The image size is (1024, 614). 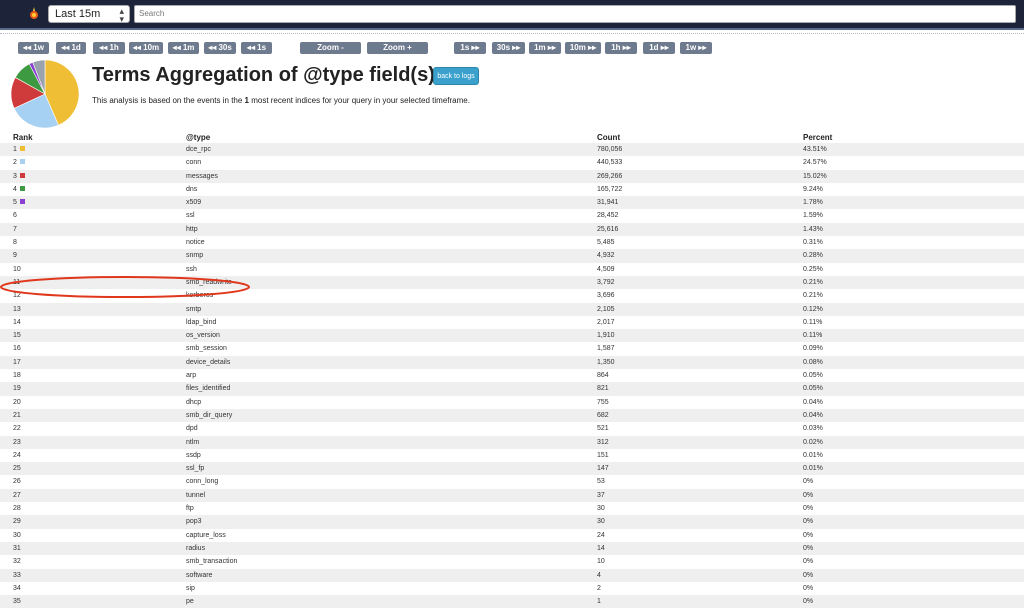 What do you see at coordinates (621, 48) in the screenshot?
I see `nav-forward-button: 1h ▸▸` at bounding box center [621, 48].